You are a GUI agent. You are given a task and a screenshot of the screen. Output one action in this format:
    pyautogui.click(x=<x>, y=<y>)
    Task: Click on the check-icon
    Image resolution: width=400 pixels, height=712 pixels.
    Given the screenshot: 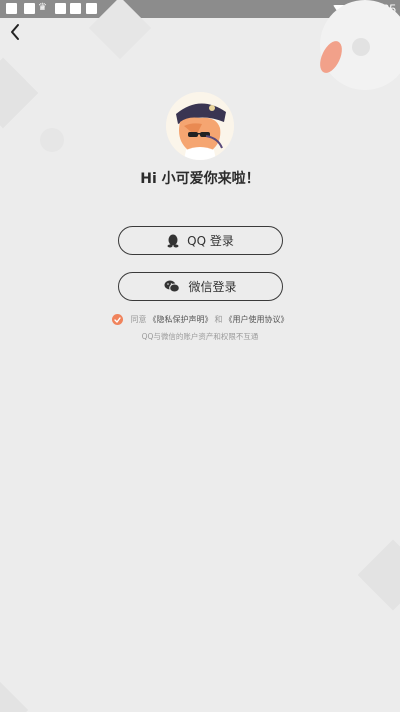 What is the action you would take?
    pyautogui.click(x=117, y=319)
    